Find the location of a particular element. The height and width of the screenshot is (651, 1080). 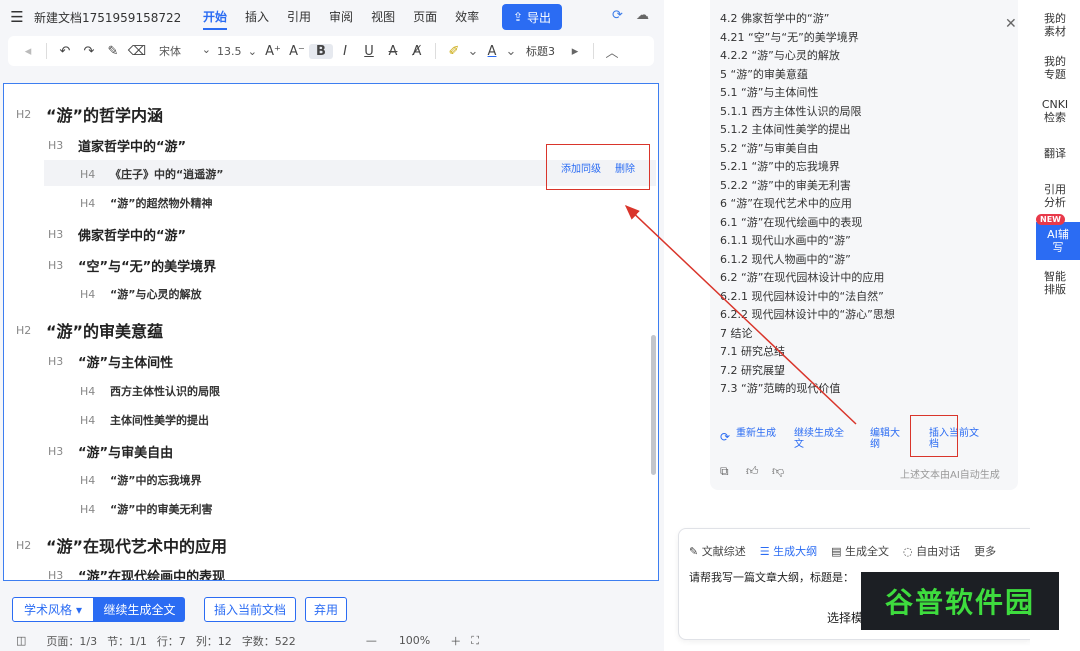

outline-text: “游”与审美自由 is located at coordinates (125, 451).